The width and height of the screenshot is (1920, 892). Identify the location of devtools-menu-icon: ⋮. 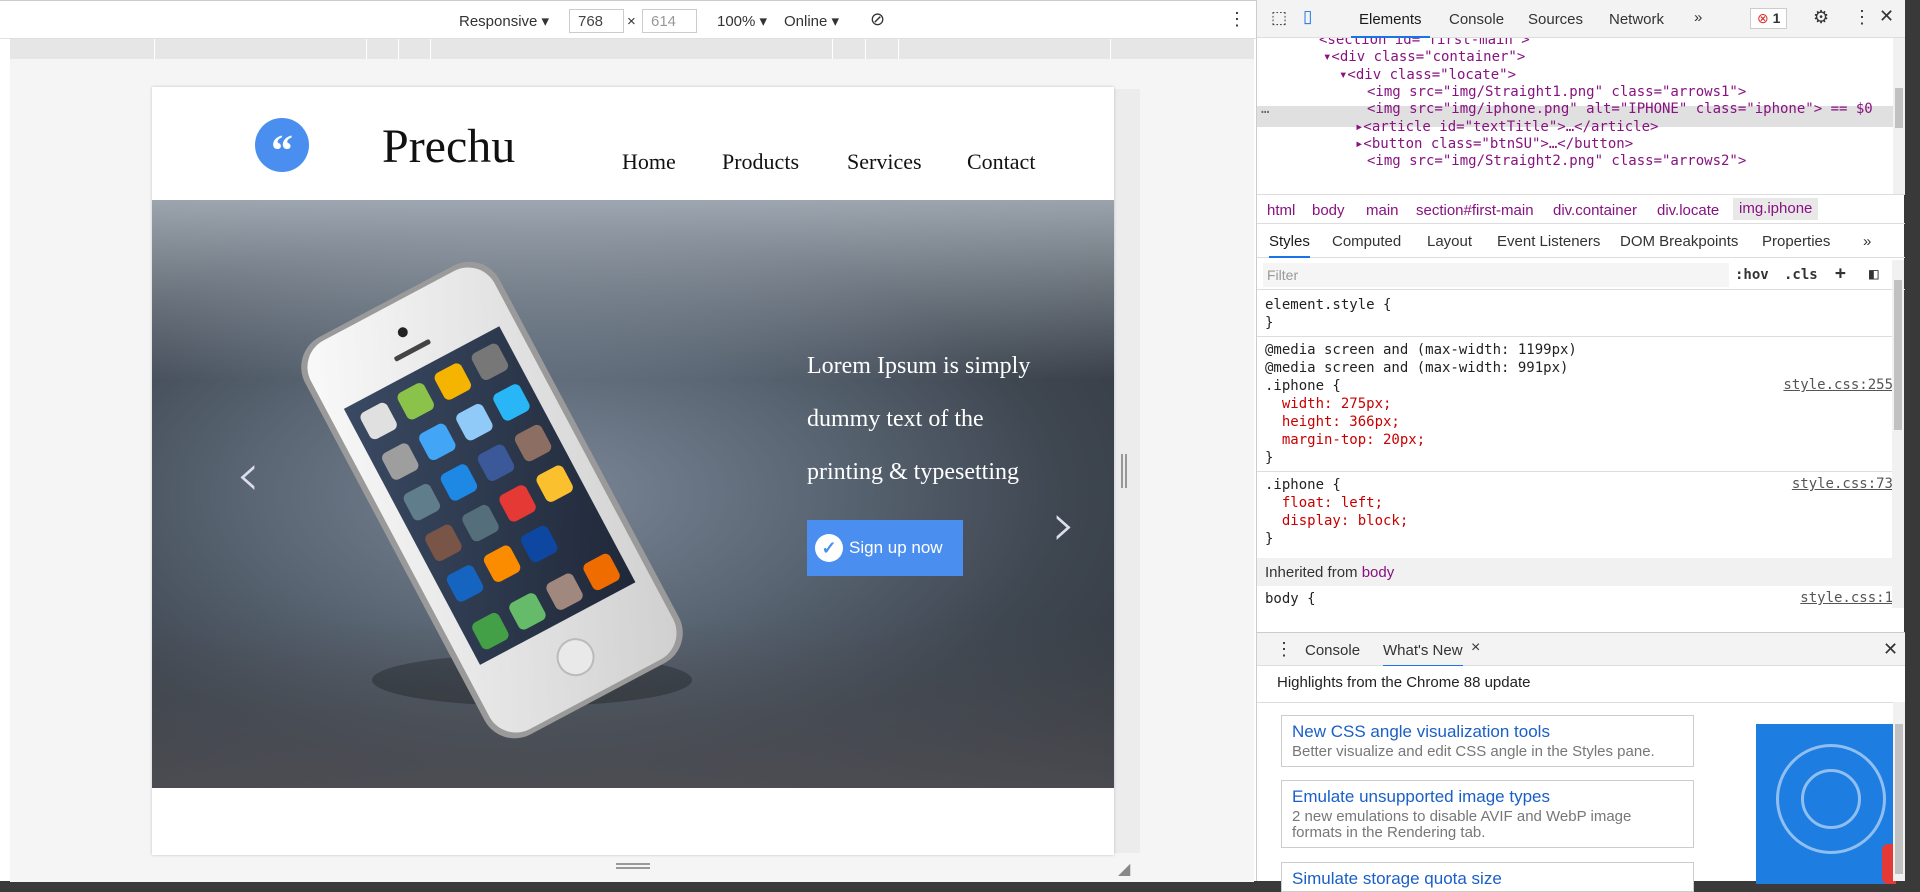
(1862, 17).